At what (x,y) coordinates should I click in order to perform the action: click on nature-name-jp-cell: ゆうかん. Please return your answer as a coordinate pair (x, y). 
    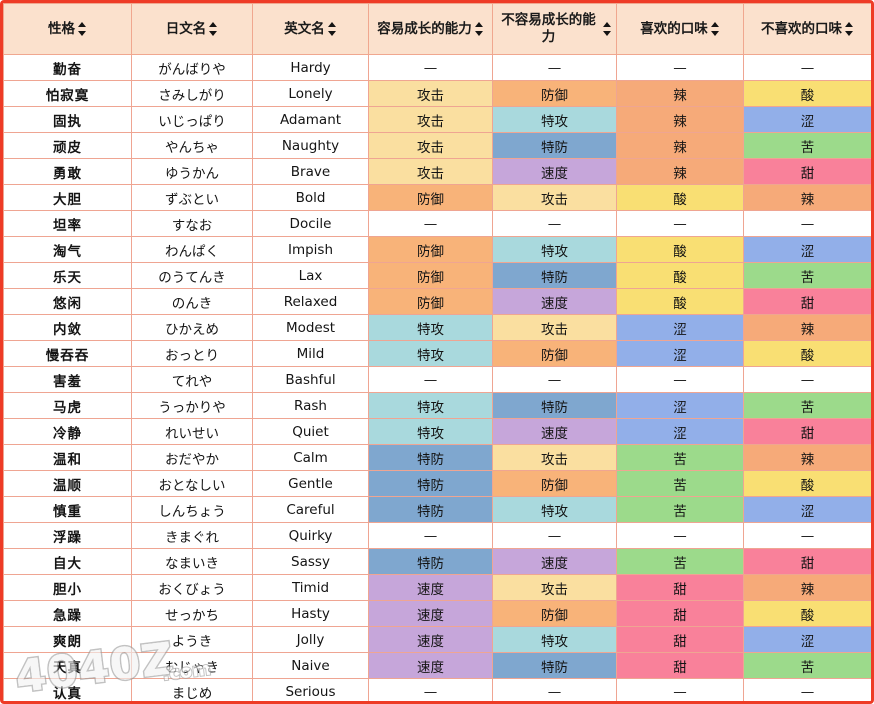
    Looking at the image, I should click on (192, 171).